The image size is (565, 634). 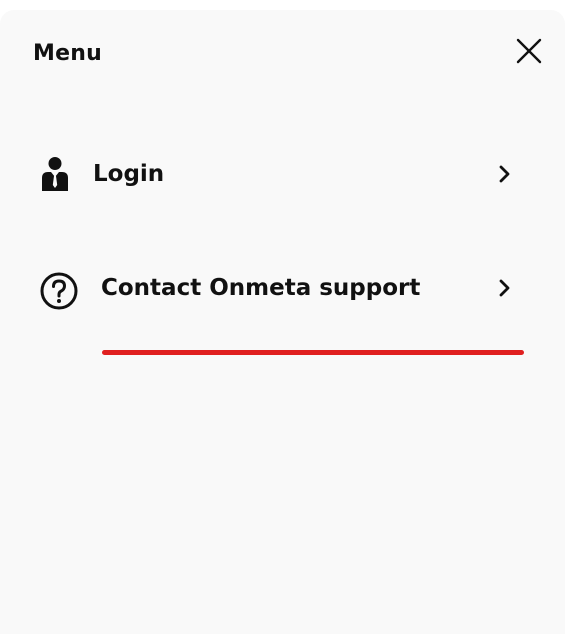 I want to click on menu-title: Menu, so click(x=67, y=53).